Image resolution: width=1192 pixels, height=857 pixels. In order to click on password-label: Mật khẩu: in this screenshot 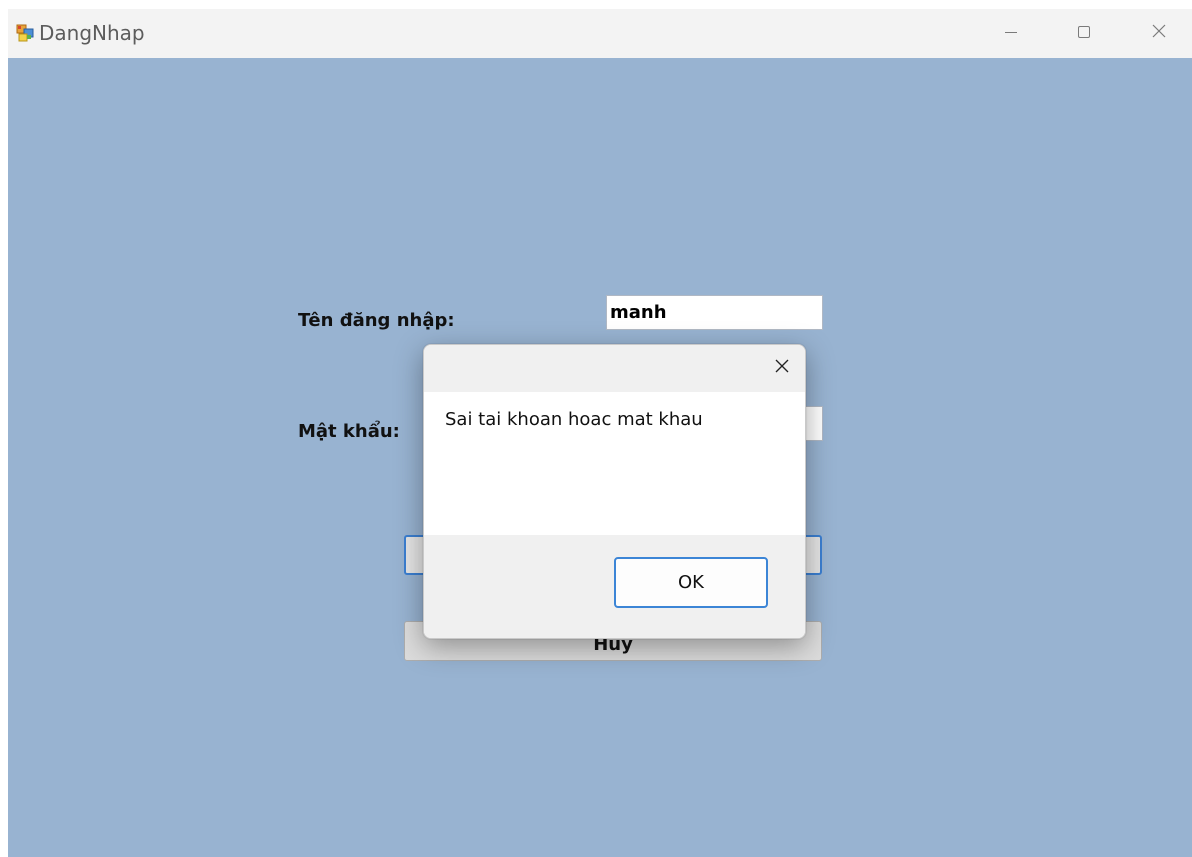, I will do `click(349, 431)`.